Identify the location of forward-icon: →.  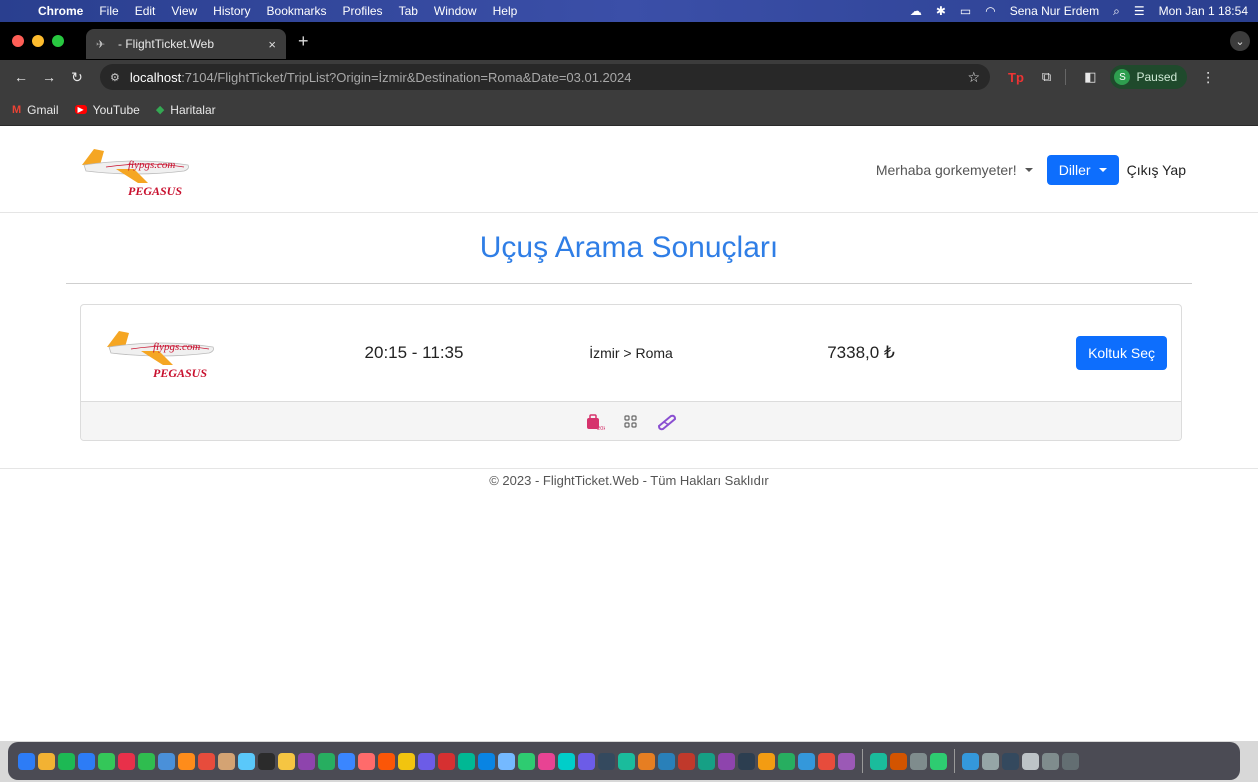
(49, 77).